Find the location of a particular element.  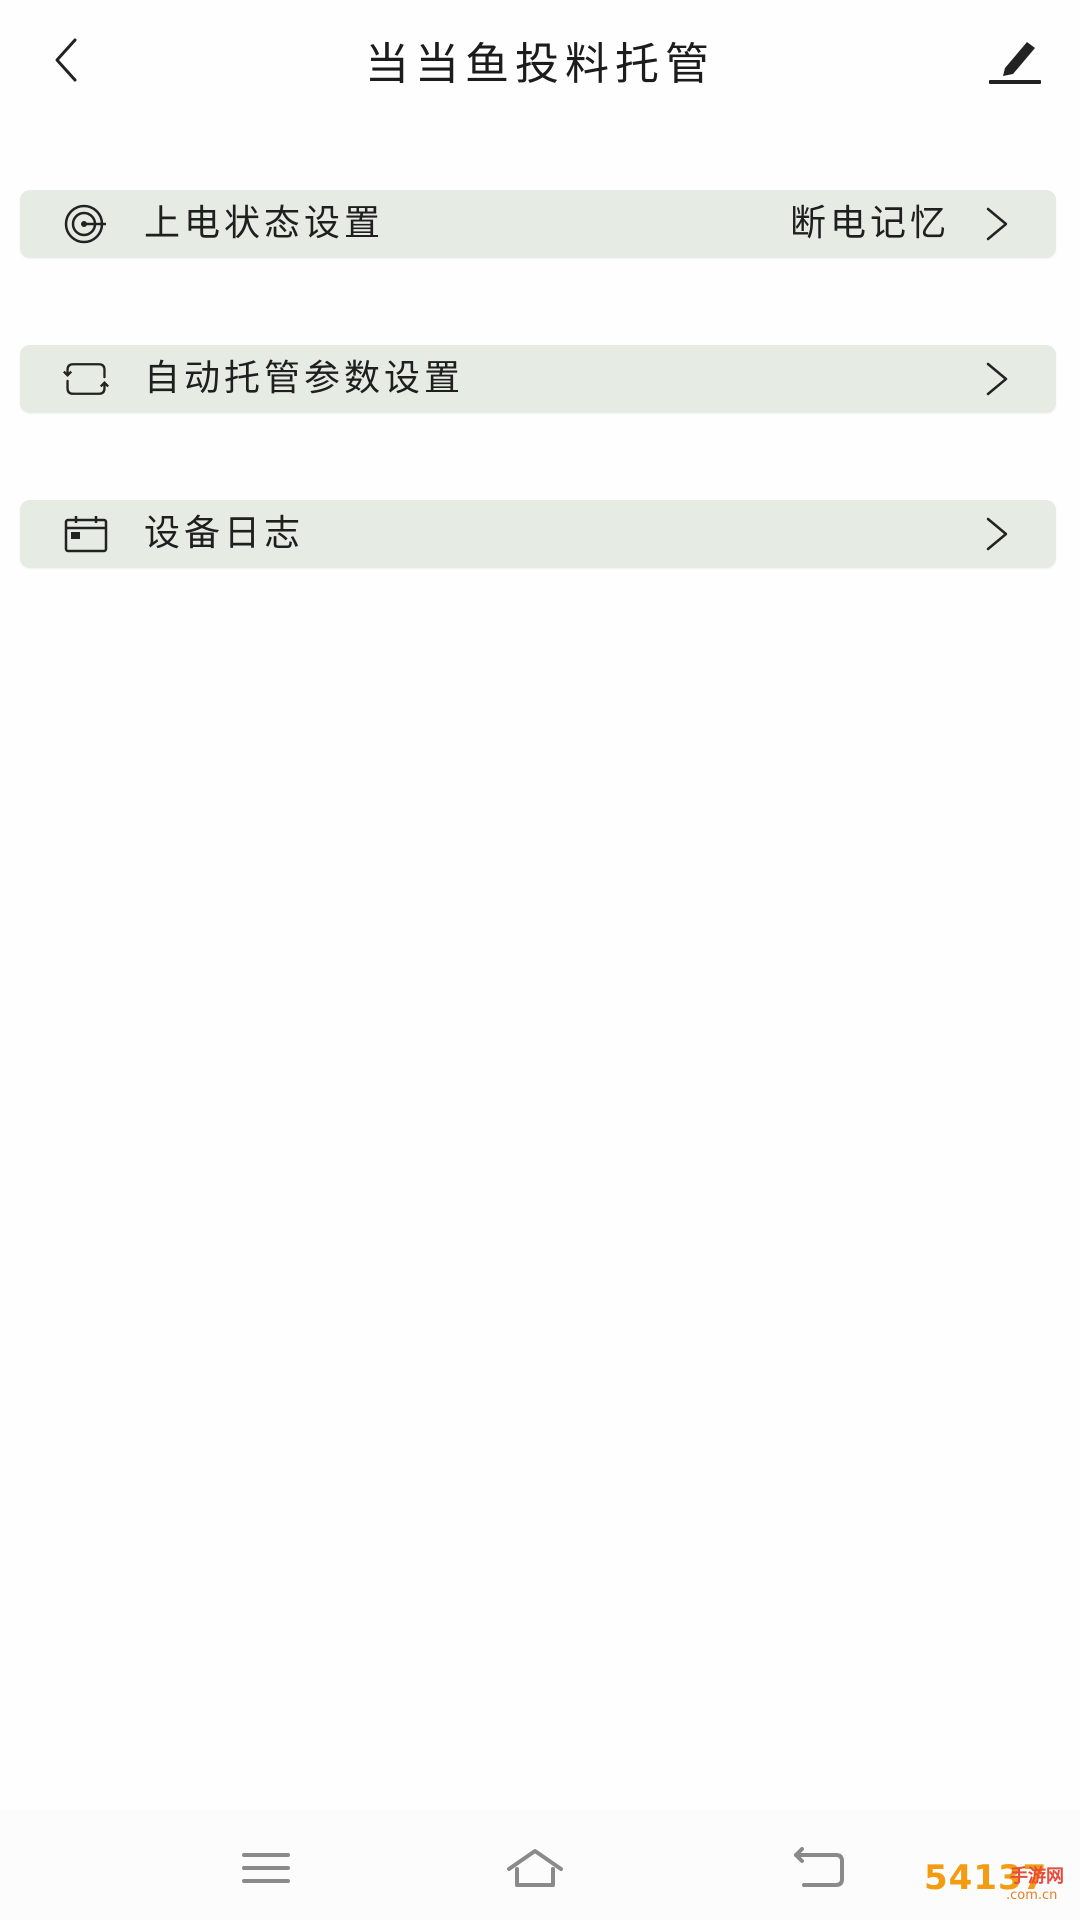

watermark-logo: 54137 手游网 .com.cn is located at coordinates (999, 1886).